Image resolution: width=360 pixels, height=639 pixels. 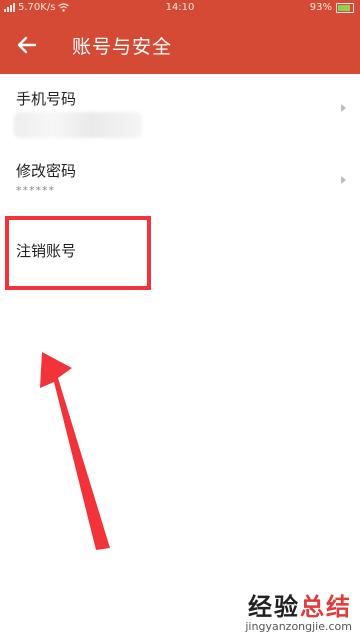 I want to click on watermark-title: 经验总结, so click(x=298, y=604).